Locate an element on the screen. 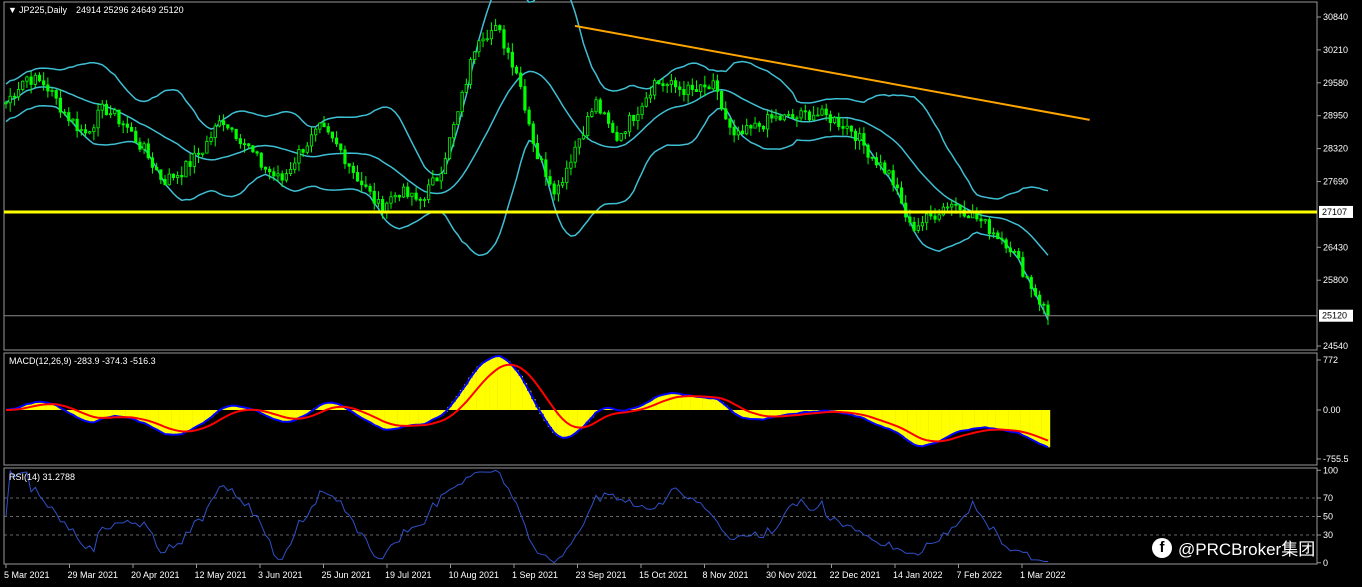  chart-title-arrow-icon: ▼ is located at coordinates (12, 10).